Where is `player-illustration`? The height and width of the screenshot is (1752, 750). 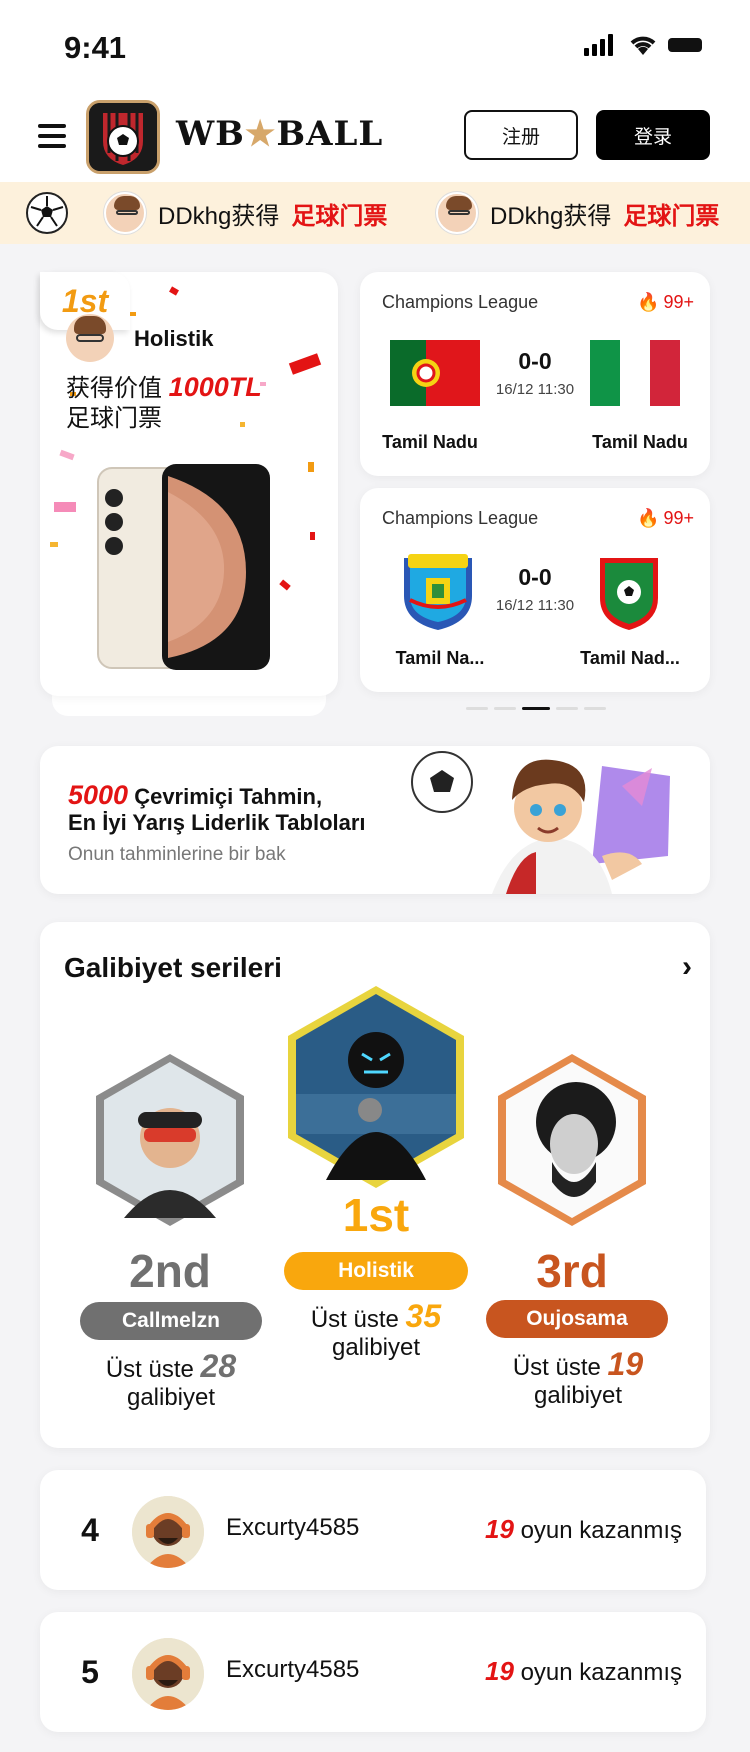 player-illustration is located at coordinates (540, 822).